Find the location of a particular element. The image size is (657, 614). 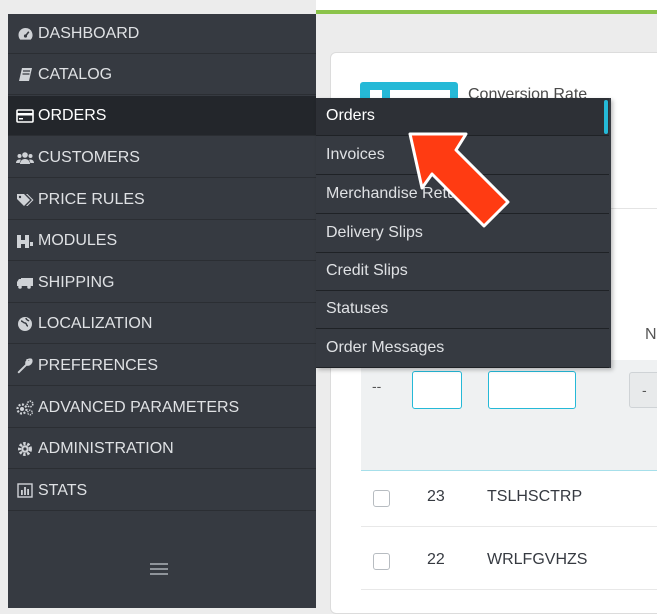

sidebar-item-preferences: PREFERENCES is located at coordinates (162, 366).